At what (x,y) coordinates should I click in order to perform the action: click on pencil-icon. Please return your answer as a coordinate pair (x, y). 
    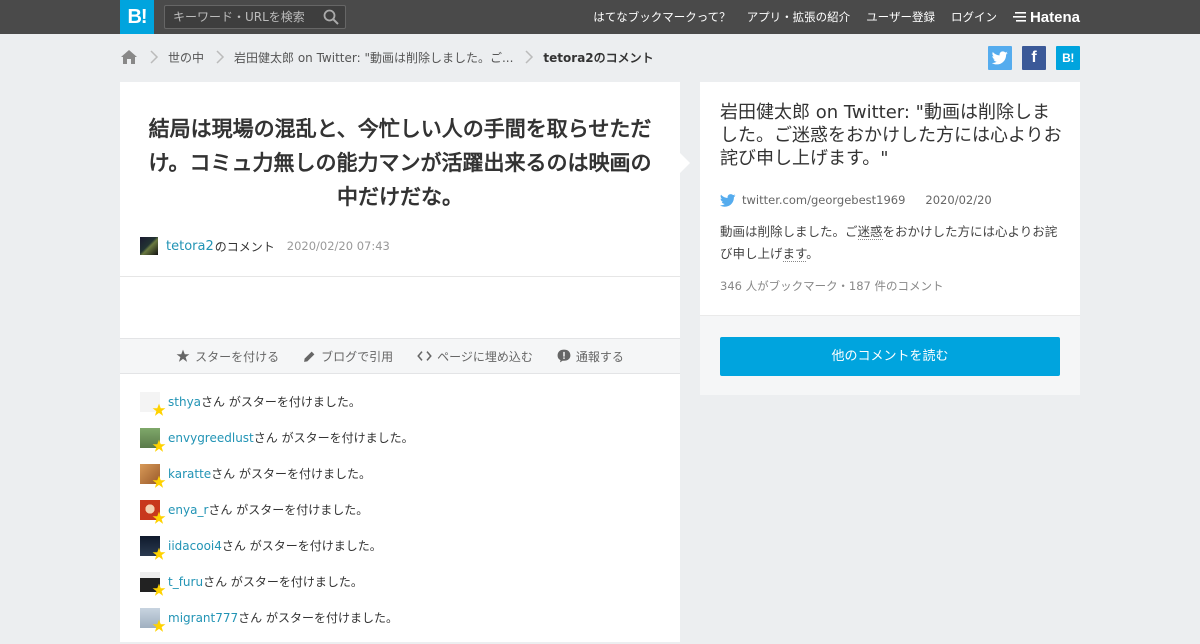
    Looking at the image, I should click on (309, 356).